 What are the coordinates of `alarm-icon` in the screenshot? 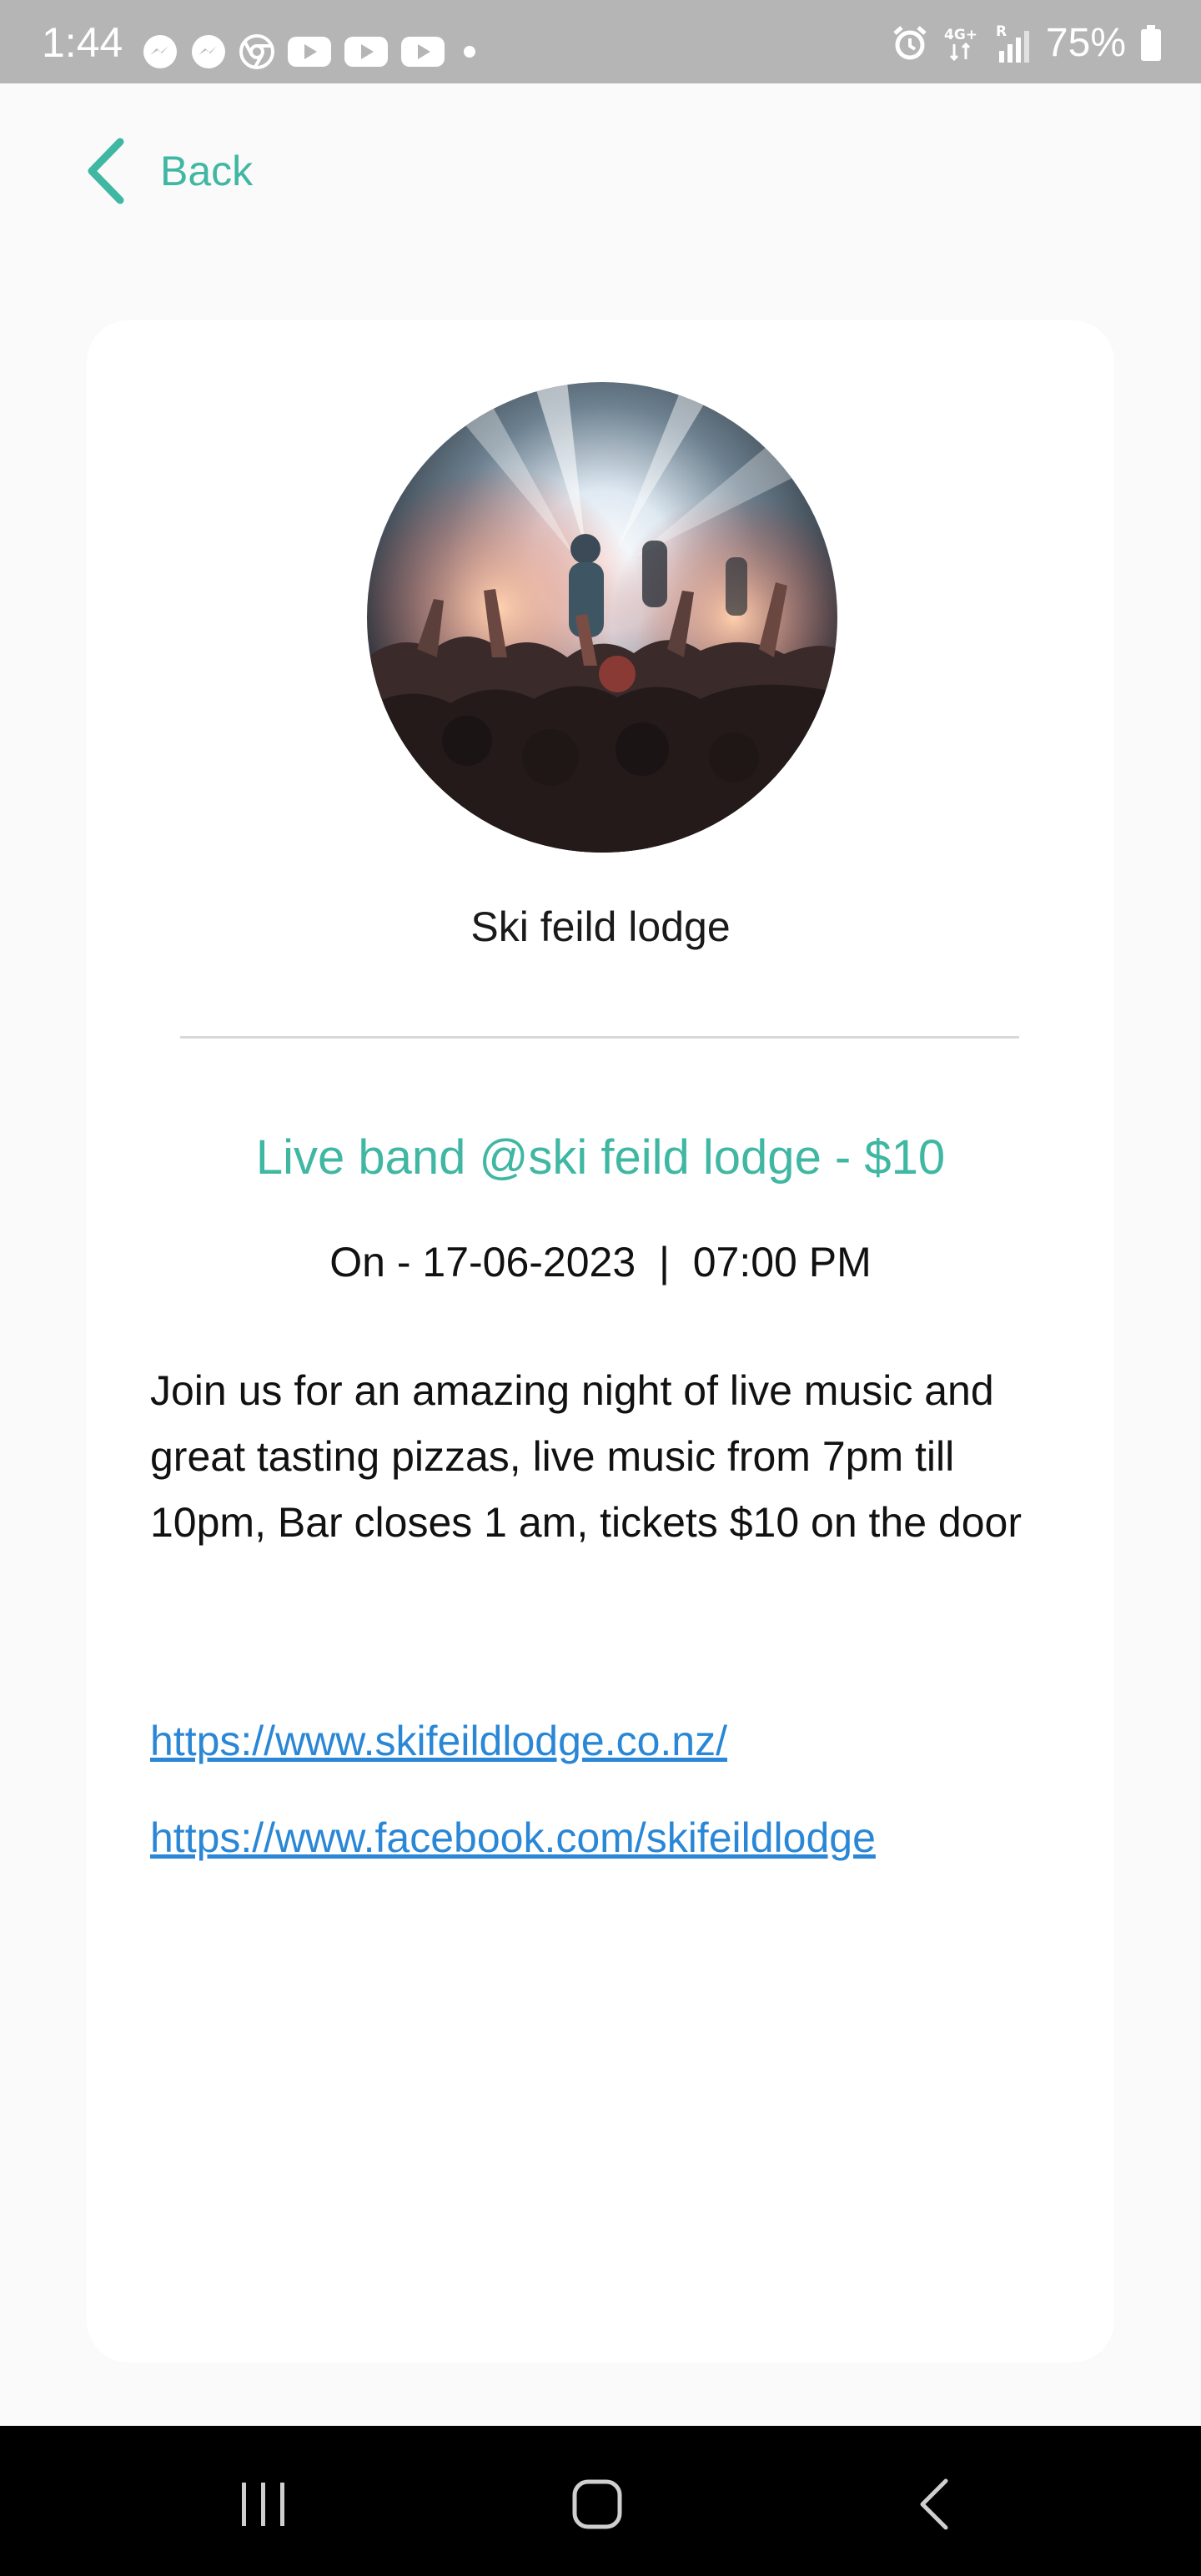 It's located at (910, 43).